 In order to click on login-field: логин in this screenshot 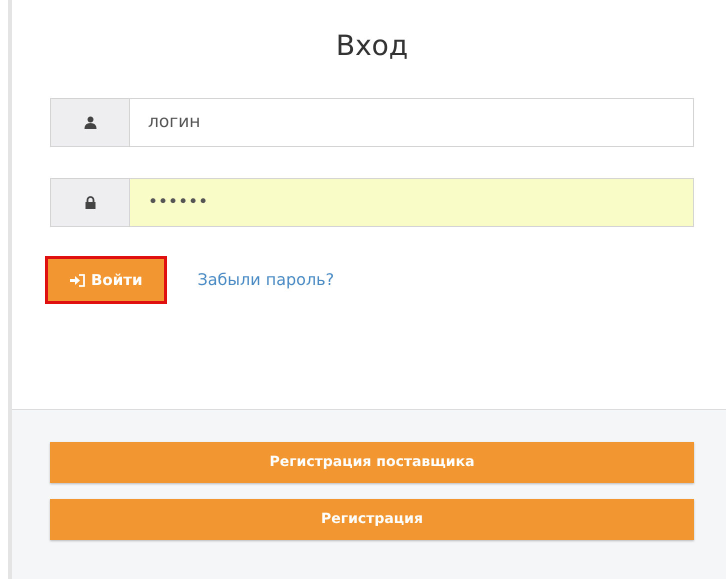, I will do `click(412, 123)`.